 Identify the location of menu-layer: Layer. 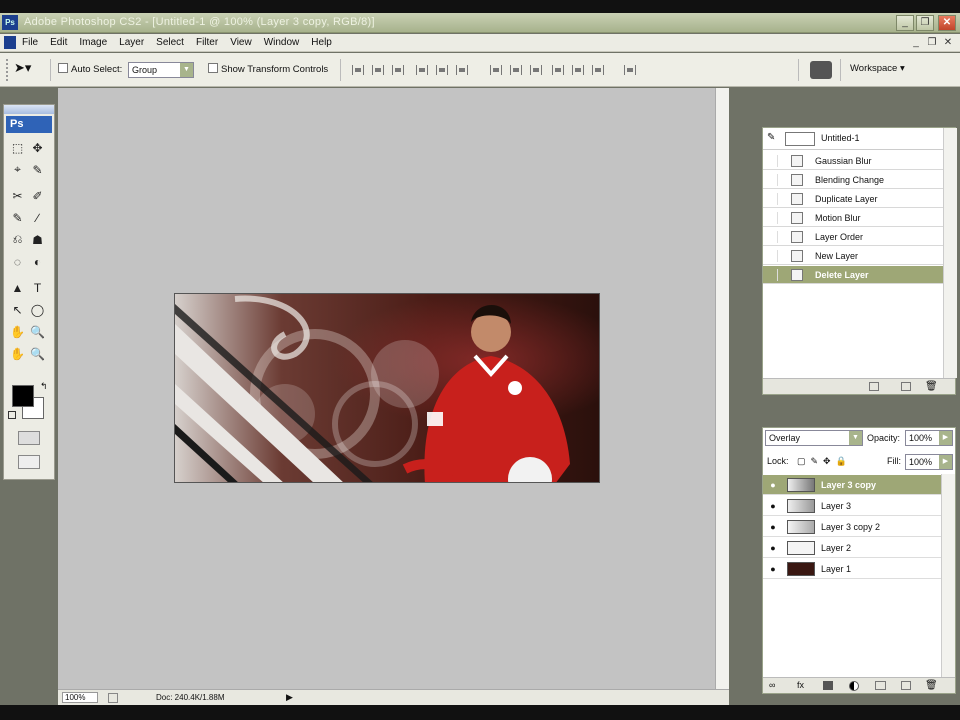
(131, 42).